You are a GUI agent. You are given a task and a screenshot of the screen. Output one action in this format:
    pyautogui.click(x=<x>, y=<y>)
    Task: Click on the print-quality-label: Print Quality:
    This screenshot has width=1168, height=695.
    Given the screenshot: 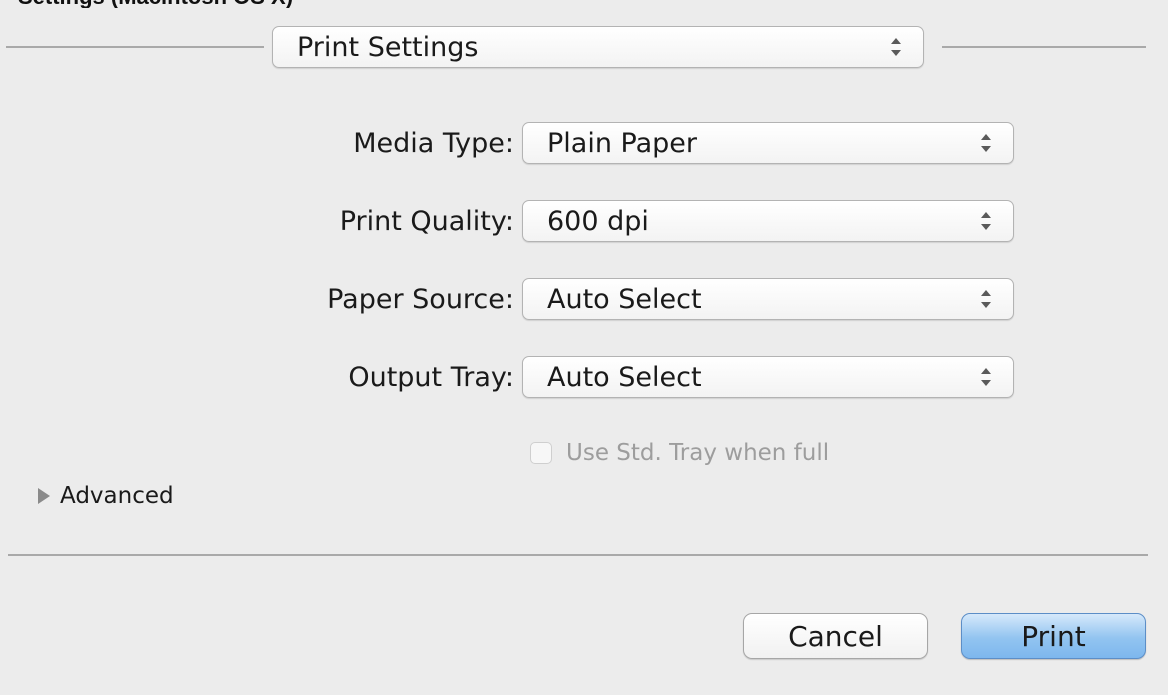 What is the action you would take?
    pyautogui.click(x=426, y=221)
    